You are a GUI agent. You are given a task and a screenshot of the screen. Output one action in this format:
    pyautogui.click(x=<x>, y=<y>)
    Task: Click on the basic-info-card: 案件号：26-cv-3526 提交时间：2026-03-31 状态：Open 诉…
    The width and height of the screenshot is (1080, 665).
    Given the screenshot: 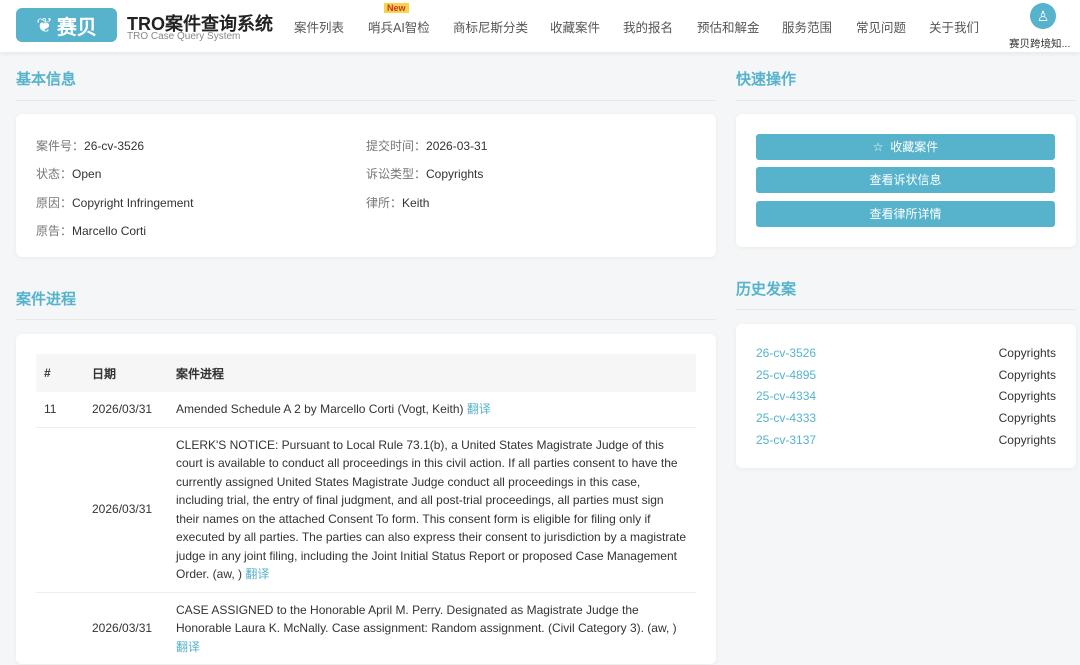 What is the action you would take?
    pyautogui.click(x=366, y=185)
    